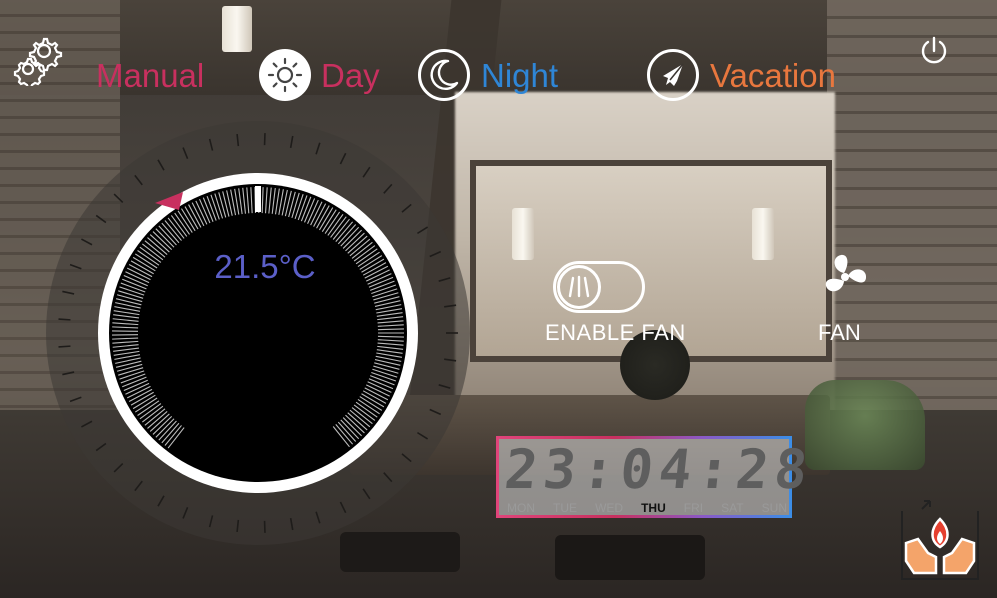  I want to click on weekday-sat: SAT, so click(732, 508).